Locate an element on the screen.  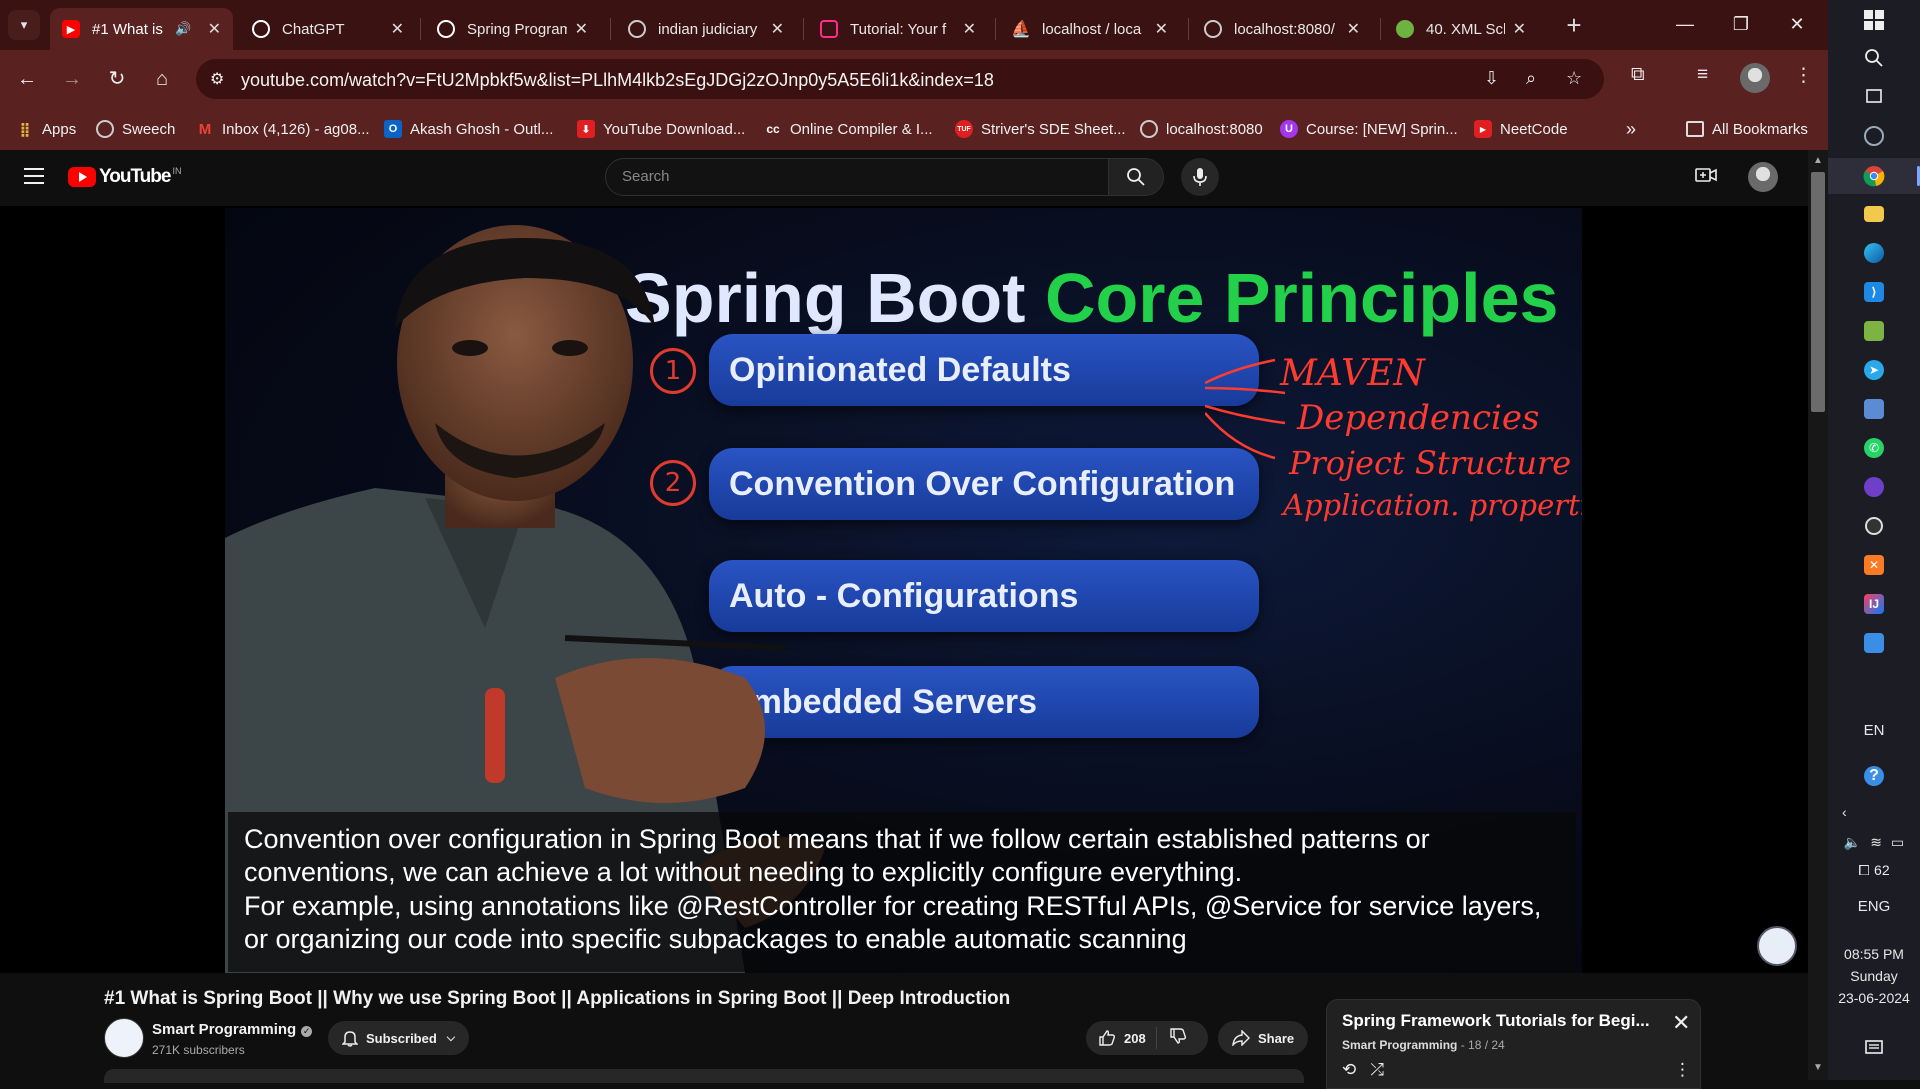
back-button: ← is located at coordinates (27, 79).